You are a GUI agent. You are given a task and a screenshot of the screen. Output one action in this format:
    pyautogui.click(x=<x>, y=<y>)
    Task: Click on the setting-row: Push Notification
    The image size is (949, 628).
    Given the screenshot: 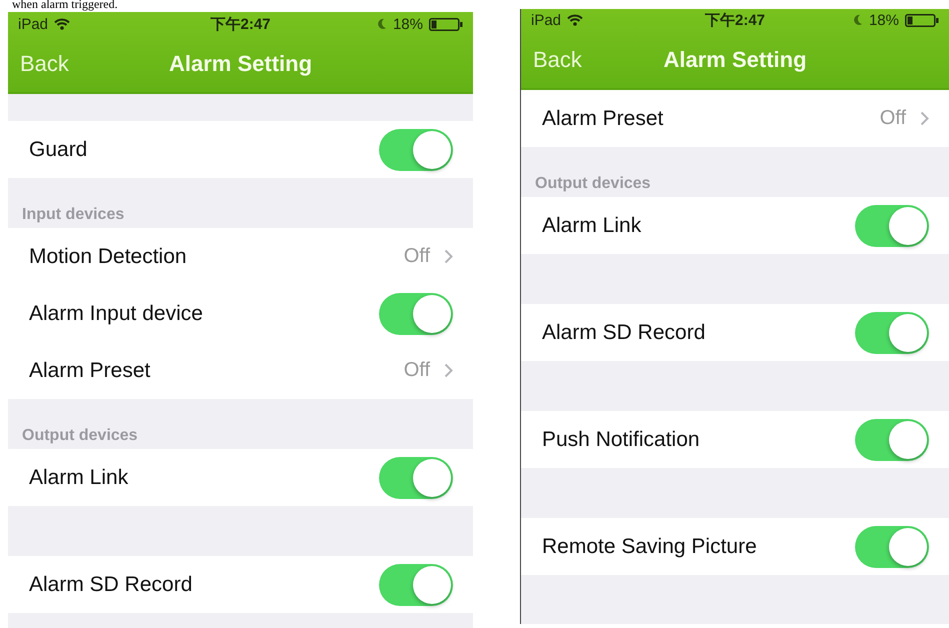 What is the action you would take?
    pyautogui.click(x=735, y=439)
    